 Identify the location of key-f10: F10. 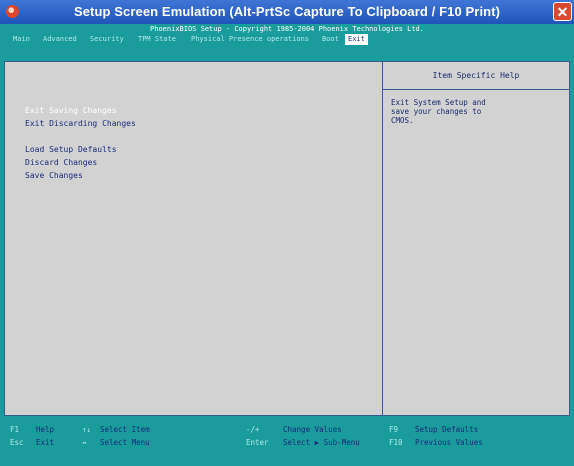
(396, 442).